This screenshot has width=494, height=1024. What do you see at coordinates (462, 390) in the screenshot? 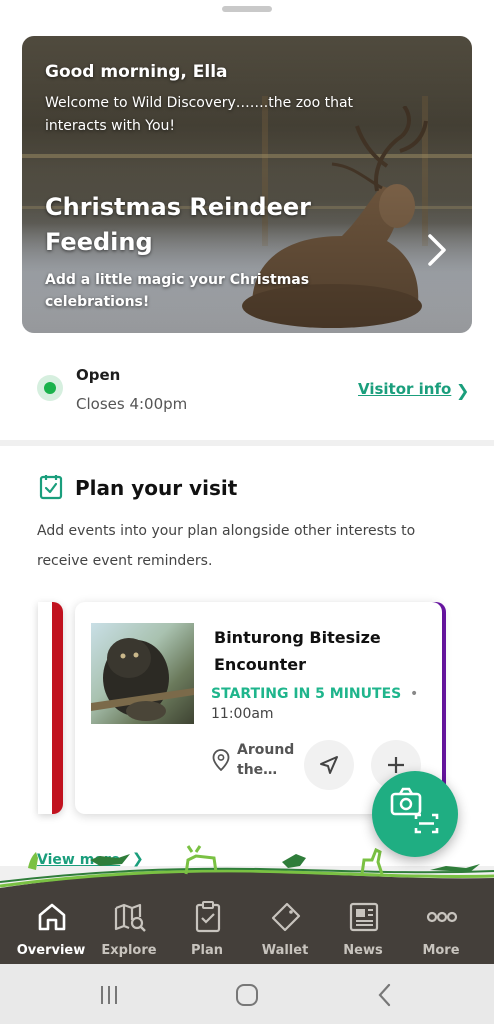
I see `chevron-right-icon: ❯` at bounding box center [462, 390].